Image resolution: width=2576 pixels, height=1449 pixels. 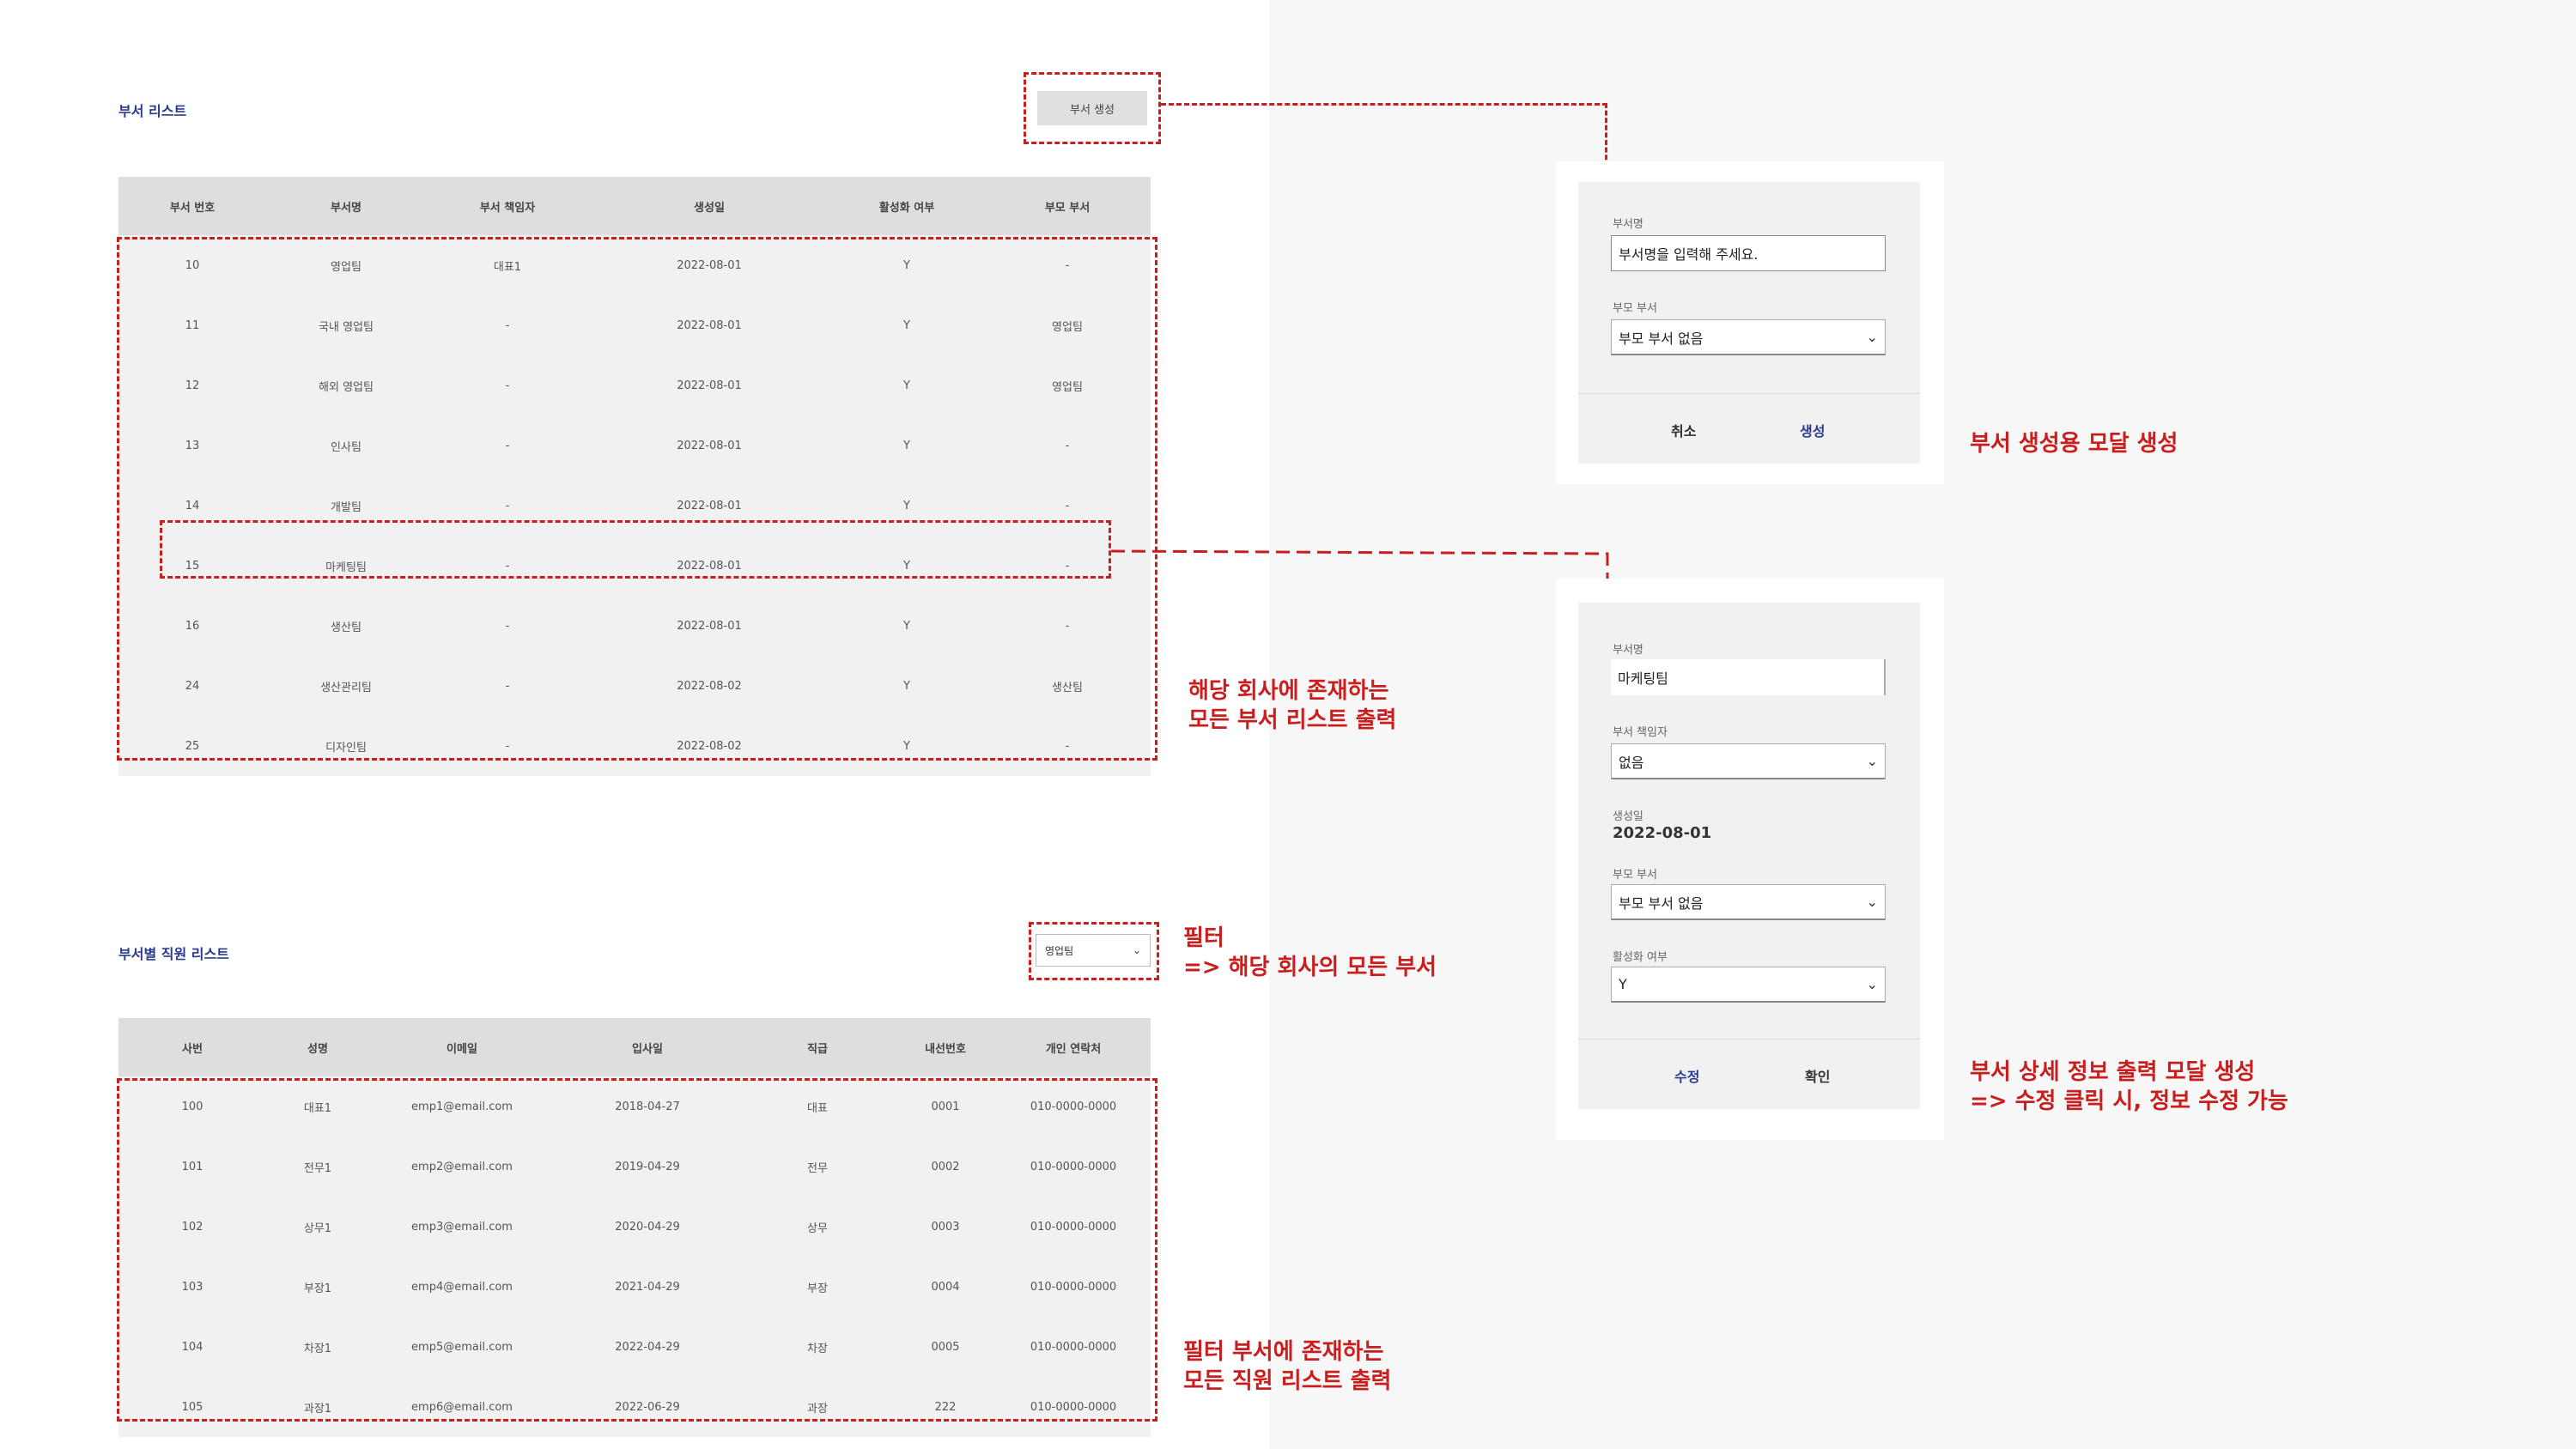 What do you see at coordinates (647, 1047) in the screenshot?
I see `column-header: 입사일` at bounding box center [647, 1047].